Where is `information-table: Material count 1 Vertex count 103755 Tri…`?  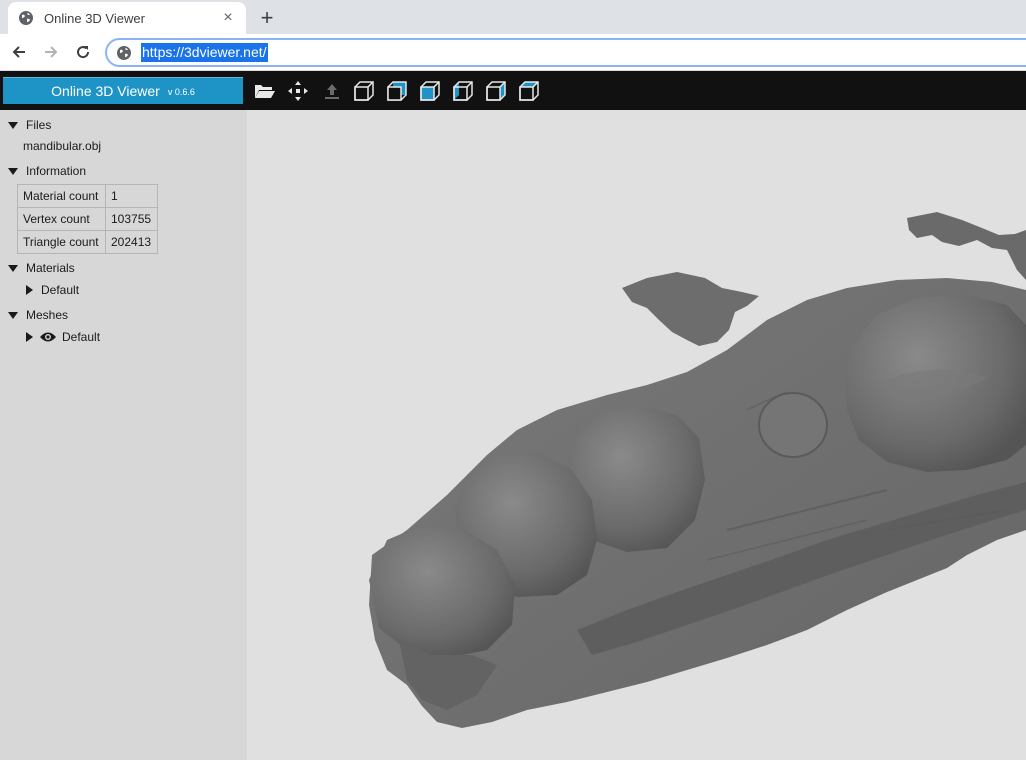
information-table: Material count 1 Vertex count 103755 Tri… is located at coordinates (87, 219).